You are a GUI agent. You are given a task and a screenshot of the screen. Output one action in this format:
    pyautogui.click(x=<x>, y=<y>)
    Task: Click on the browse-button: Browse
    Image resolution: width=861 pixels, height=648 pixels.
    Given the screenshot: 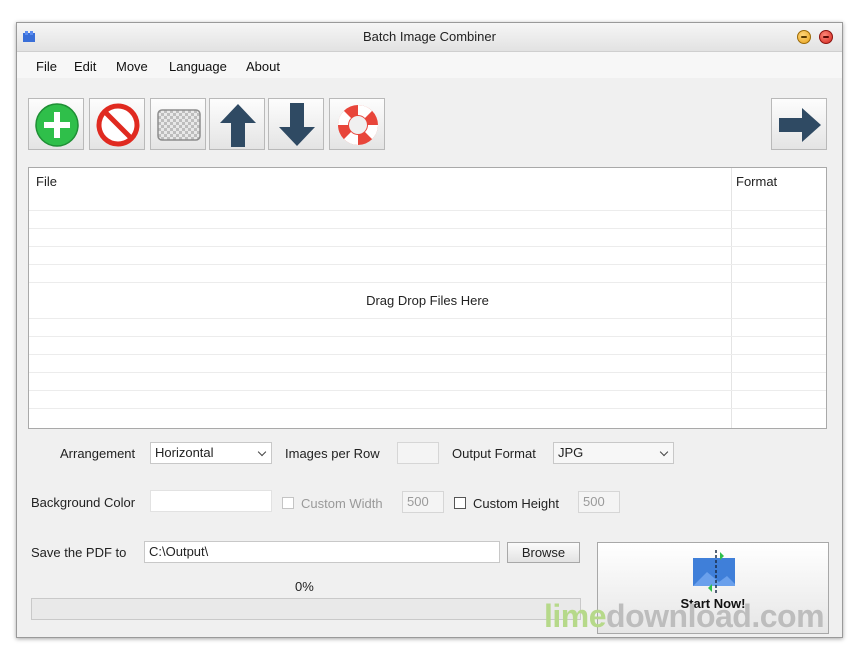 What is the action you would take?
    pyautogui.click(x=543, y=552)
    